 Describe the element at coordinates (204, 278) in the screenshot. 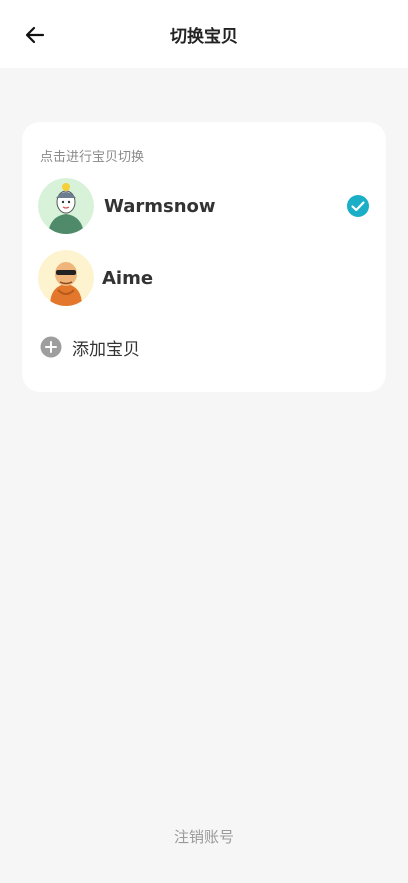

I see `baby-item-aime: Aime` at that location.